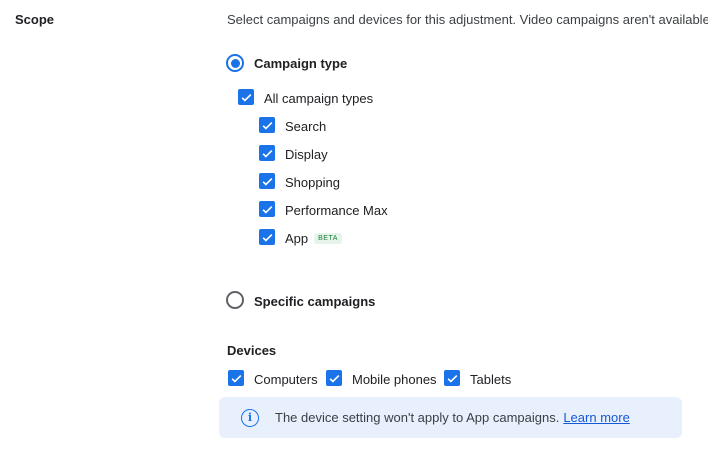 This screenshot has height=459, width=708. I want to click on display-label: Display, so click(306, 154).